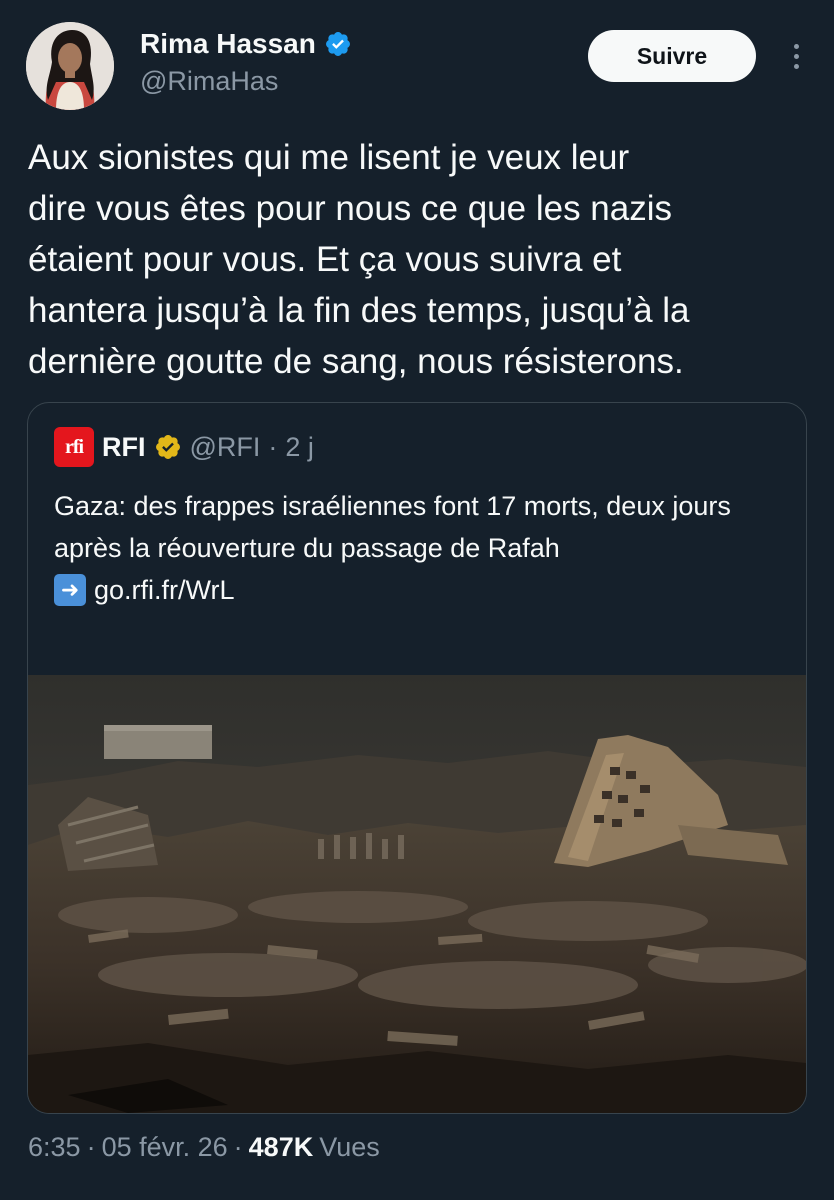 This screenshot has width=834, height=1200. I want to click on avatar, so click(70, 66).